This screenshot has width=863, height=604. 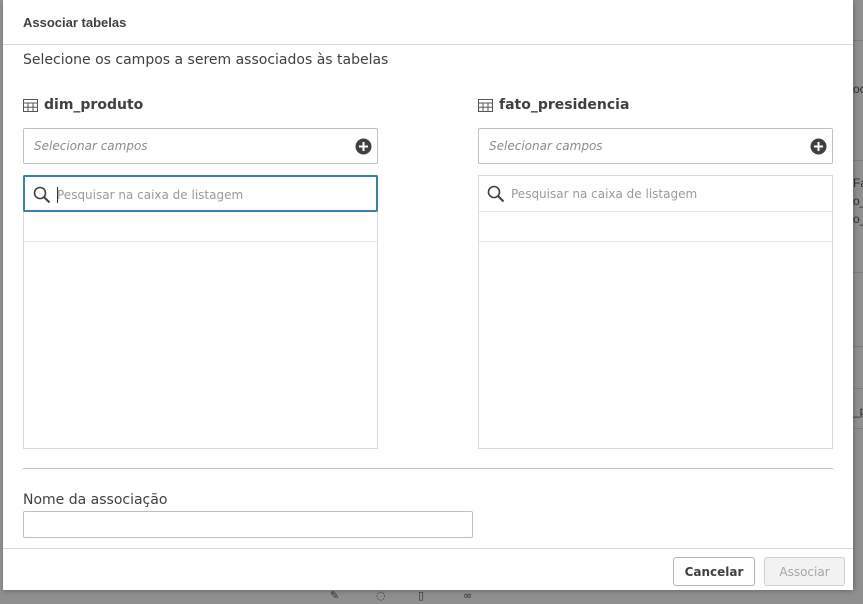 I want to click on left-listbox-search, so click(x=200, y=193).